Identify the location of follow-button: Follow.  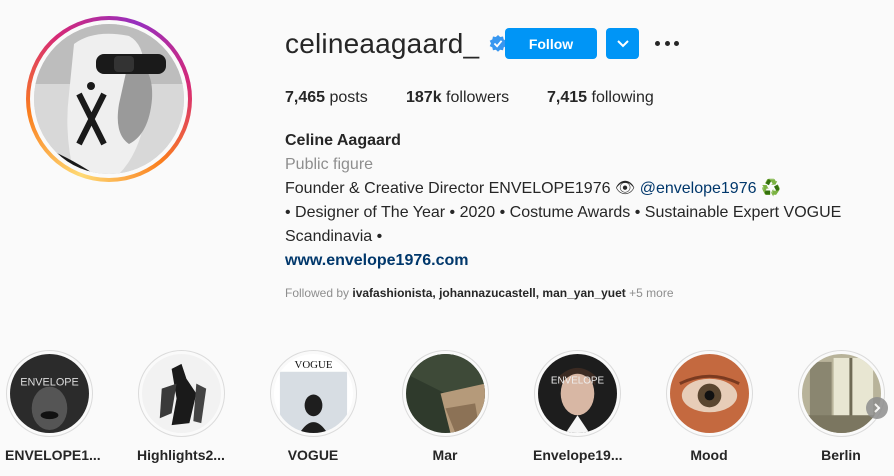
(551, 43).